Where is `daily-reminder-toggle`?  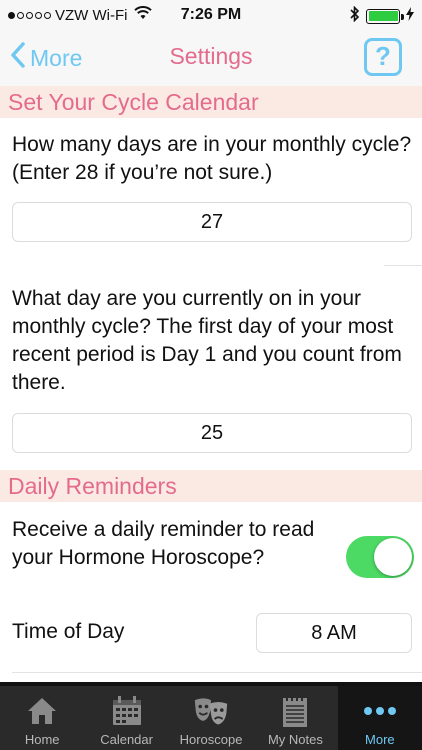 daily-reminder-toggle is located at coordinates (380, 557).